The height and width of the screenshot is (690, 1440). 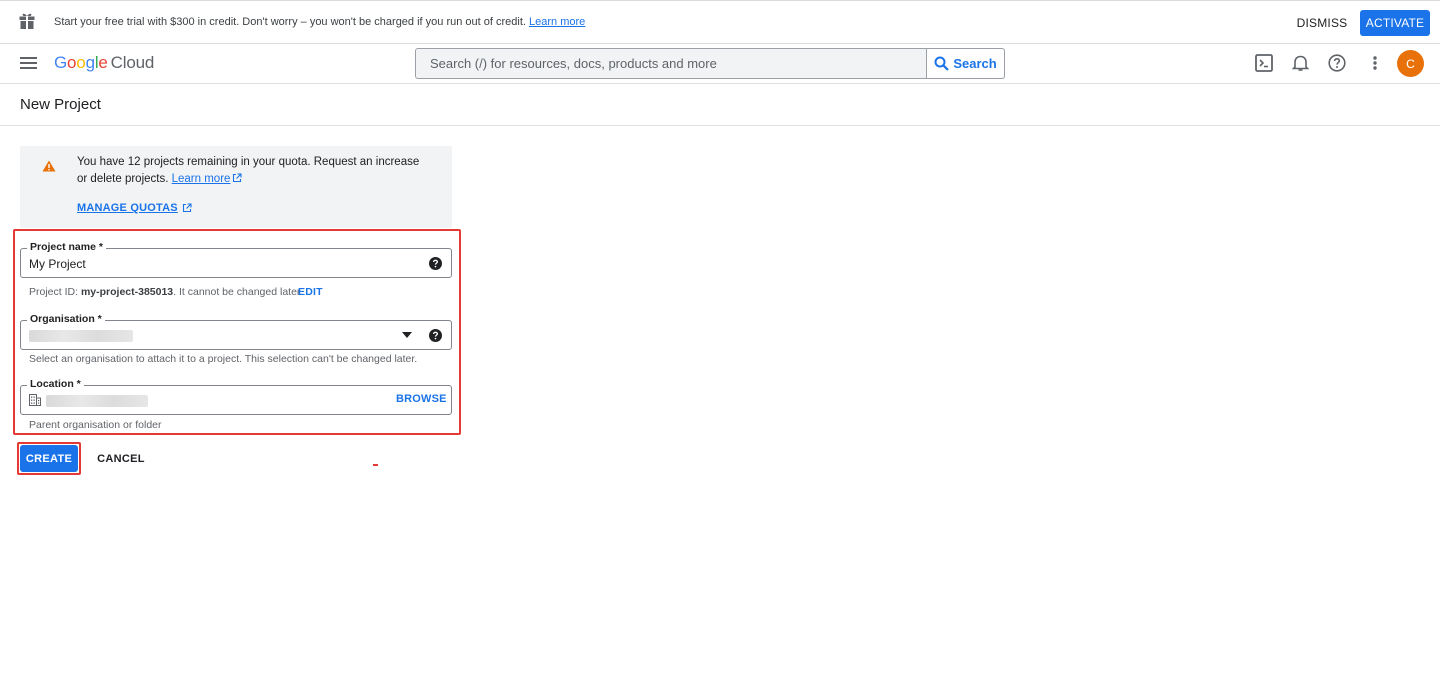 I want to click on quota-learn-more-label: Learn more, so click(x=201, y=179).